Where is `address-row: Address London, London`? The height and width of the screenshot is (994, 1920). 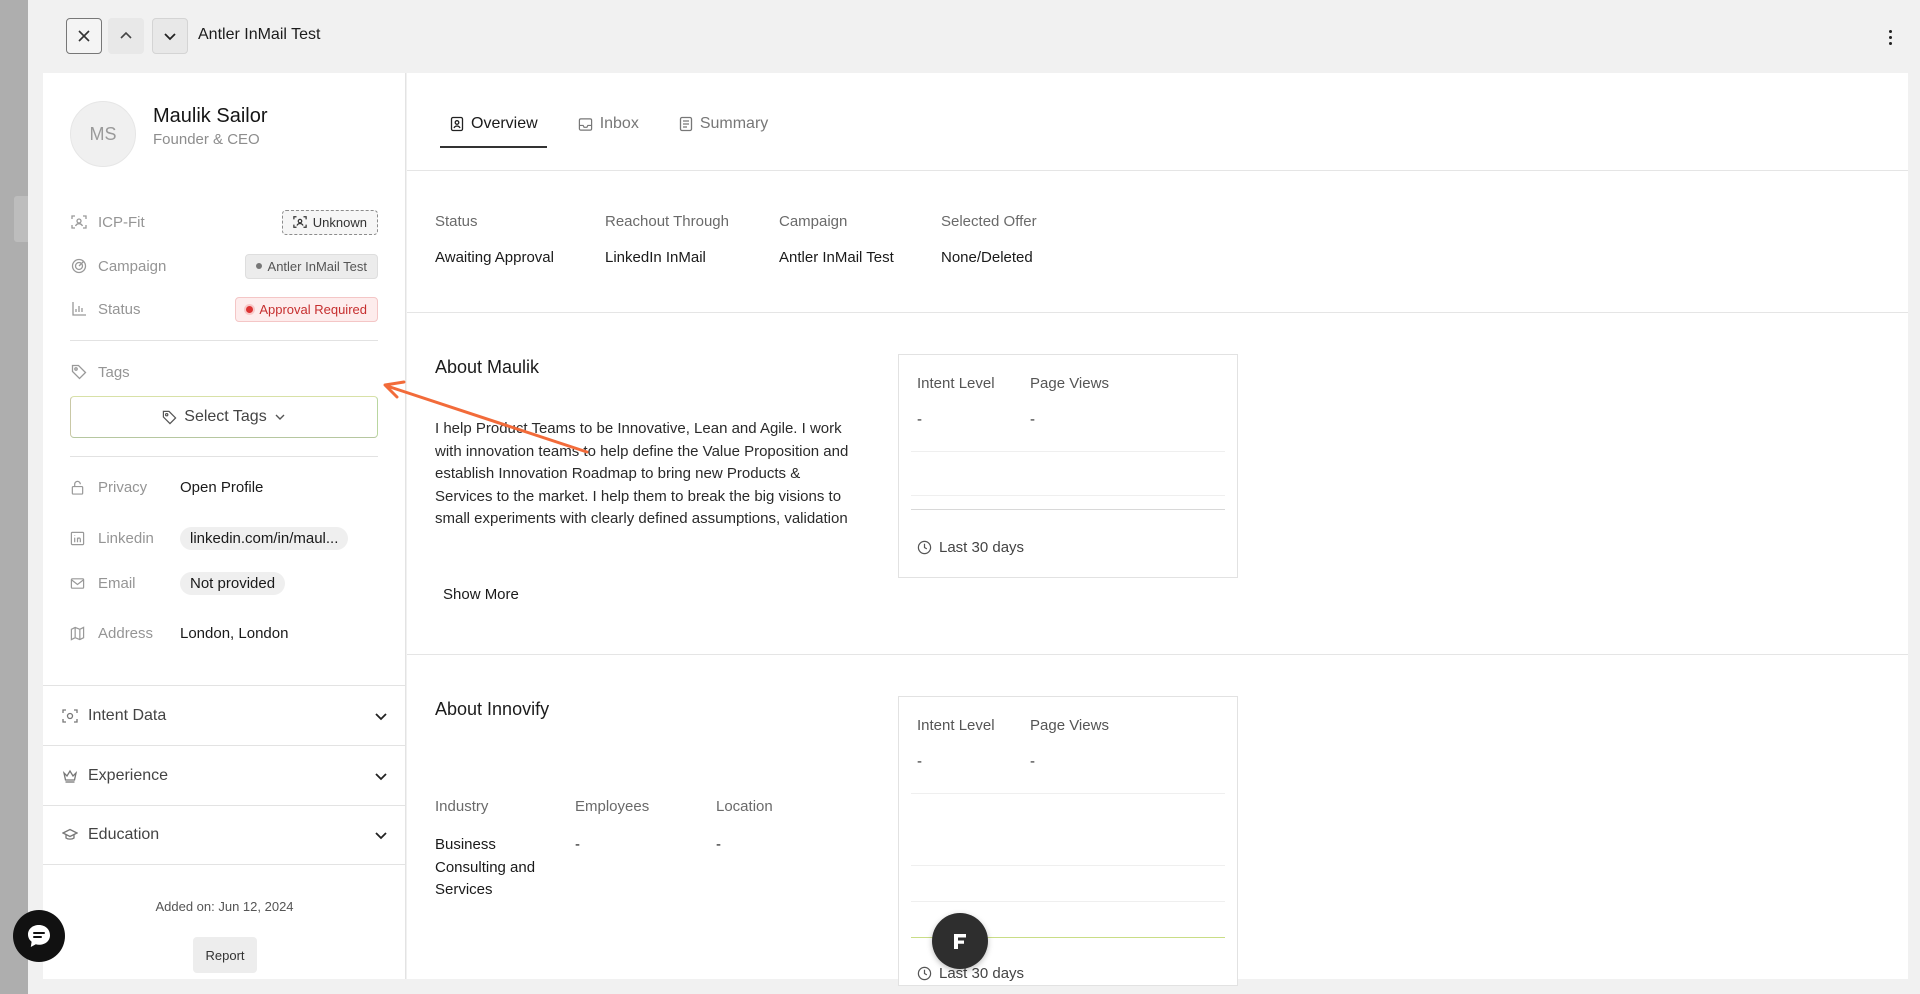
address-row: Address London, London is located at coordinates (224, 633).